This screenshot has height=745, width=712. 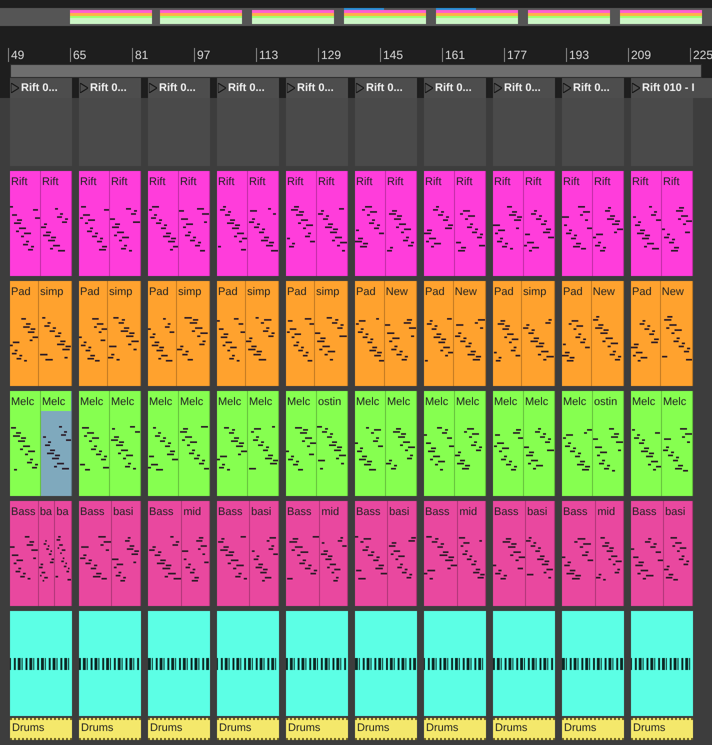 I want to click on overview-drawing, so click(x=356, y=17).